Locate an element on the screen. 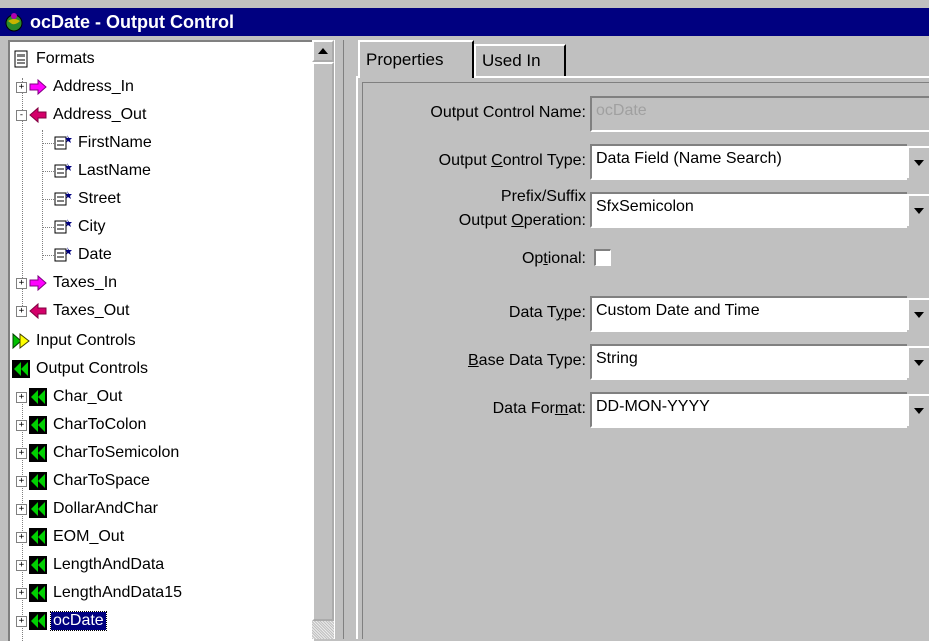  tree-item-input-controls: Input Controls is located at coordinates (75, 341).